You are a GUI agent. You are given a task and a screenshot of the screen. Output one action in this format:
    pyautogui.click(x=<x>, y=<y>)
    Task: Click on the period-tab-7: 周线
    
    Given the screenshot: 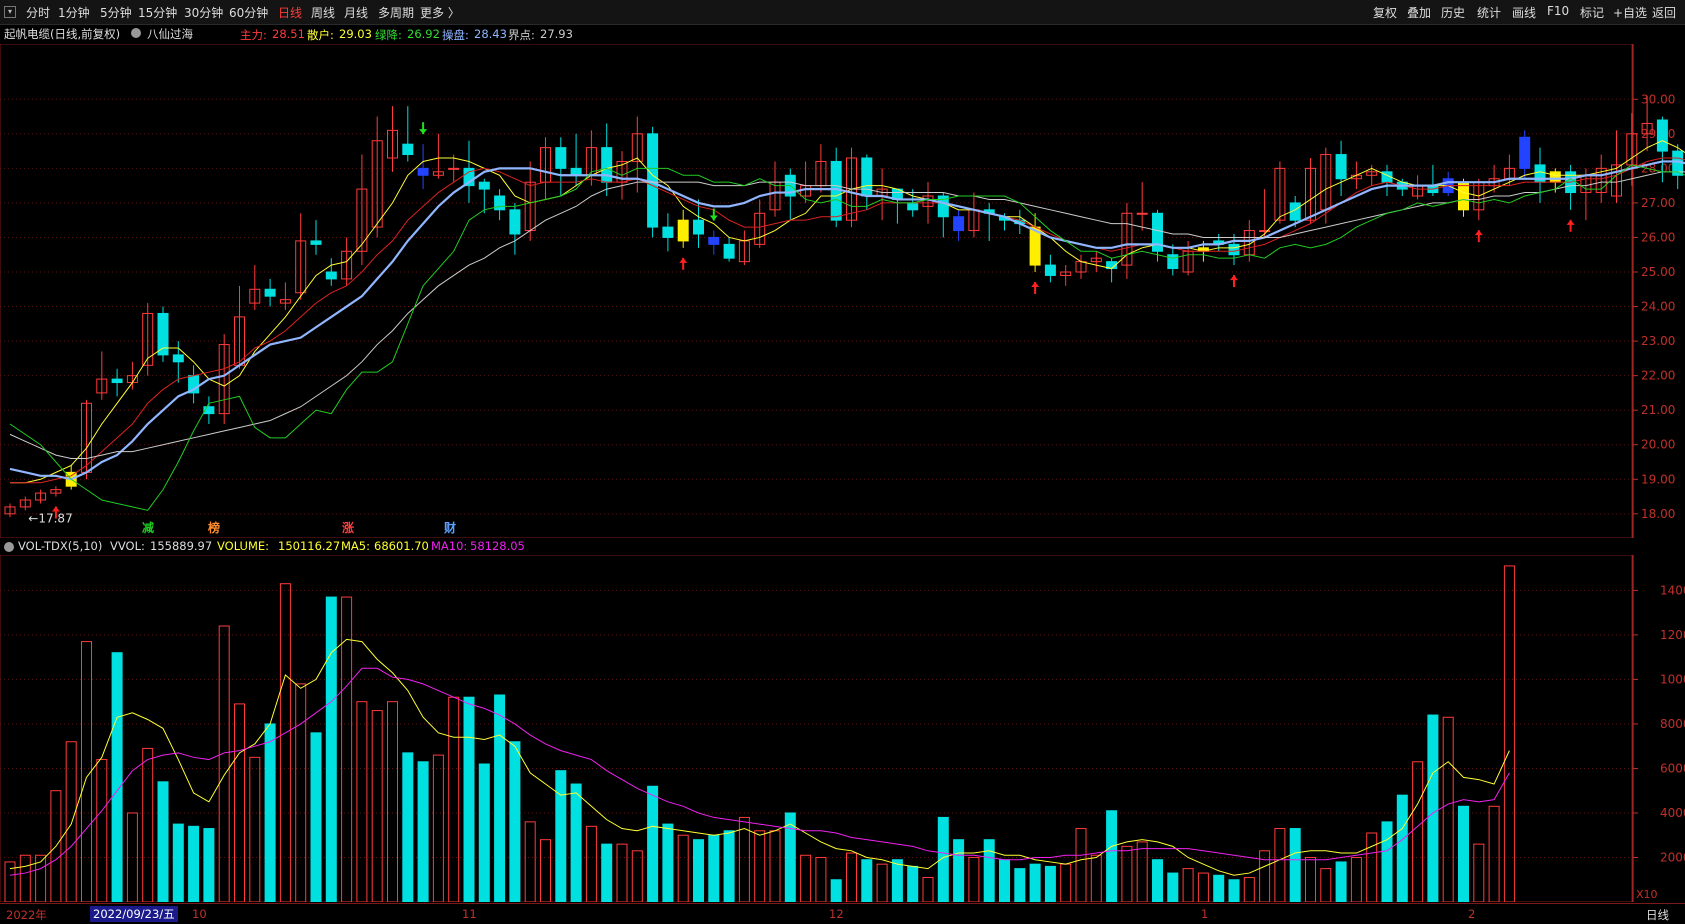 What is the action you would take?
    pyautogui.click(x=323, y=12)
    